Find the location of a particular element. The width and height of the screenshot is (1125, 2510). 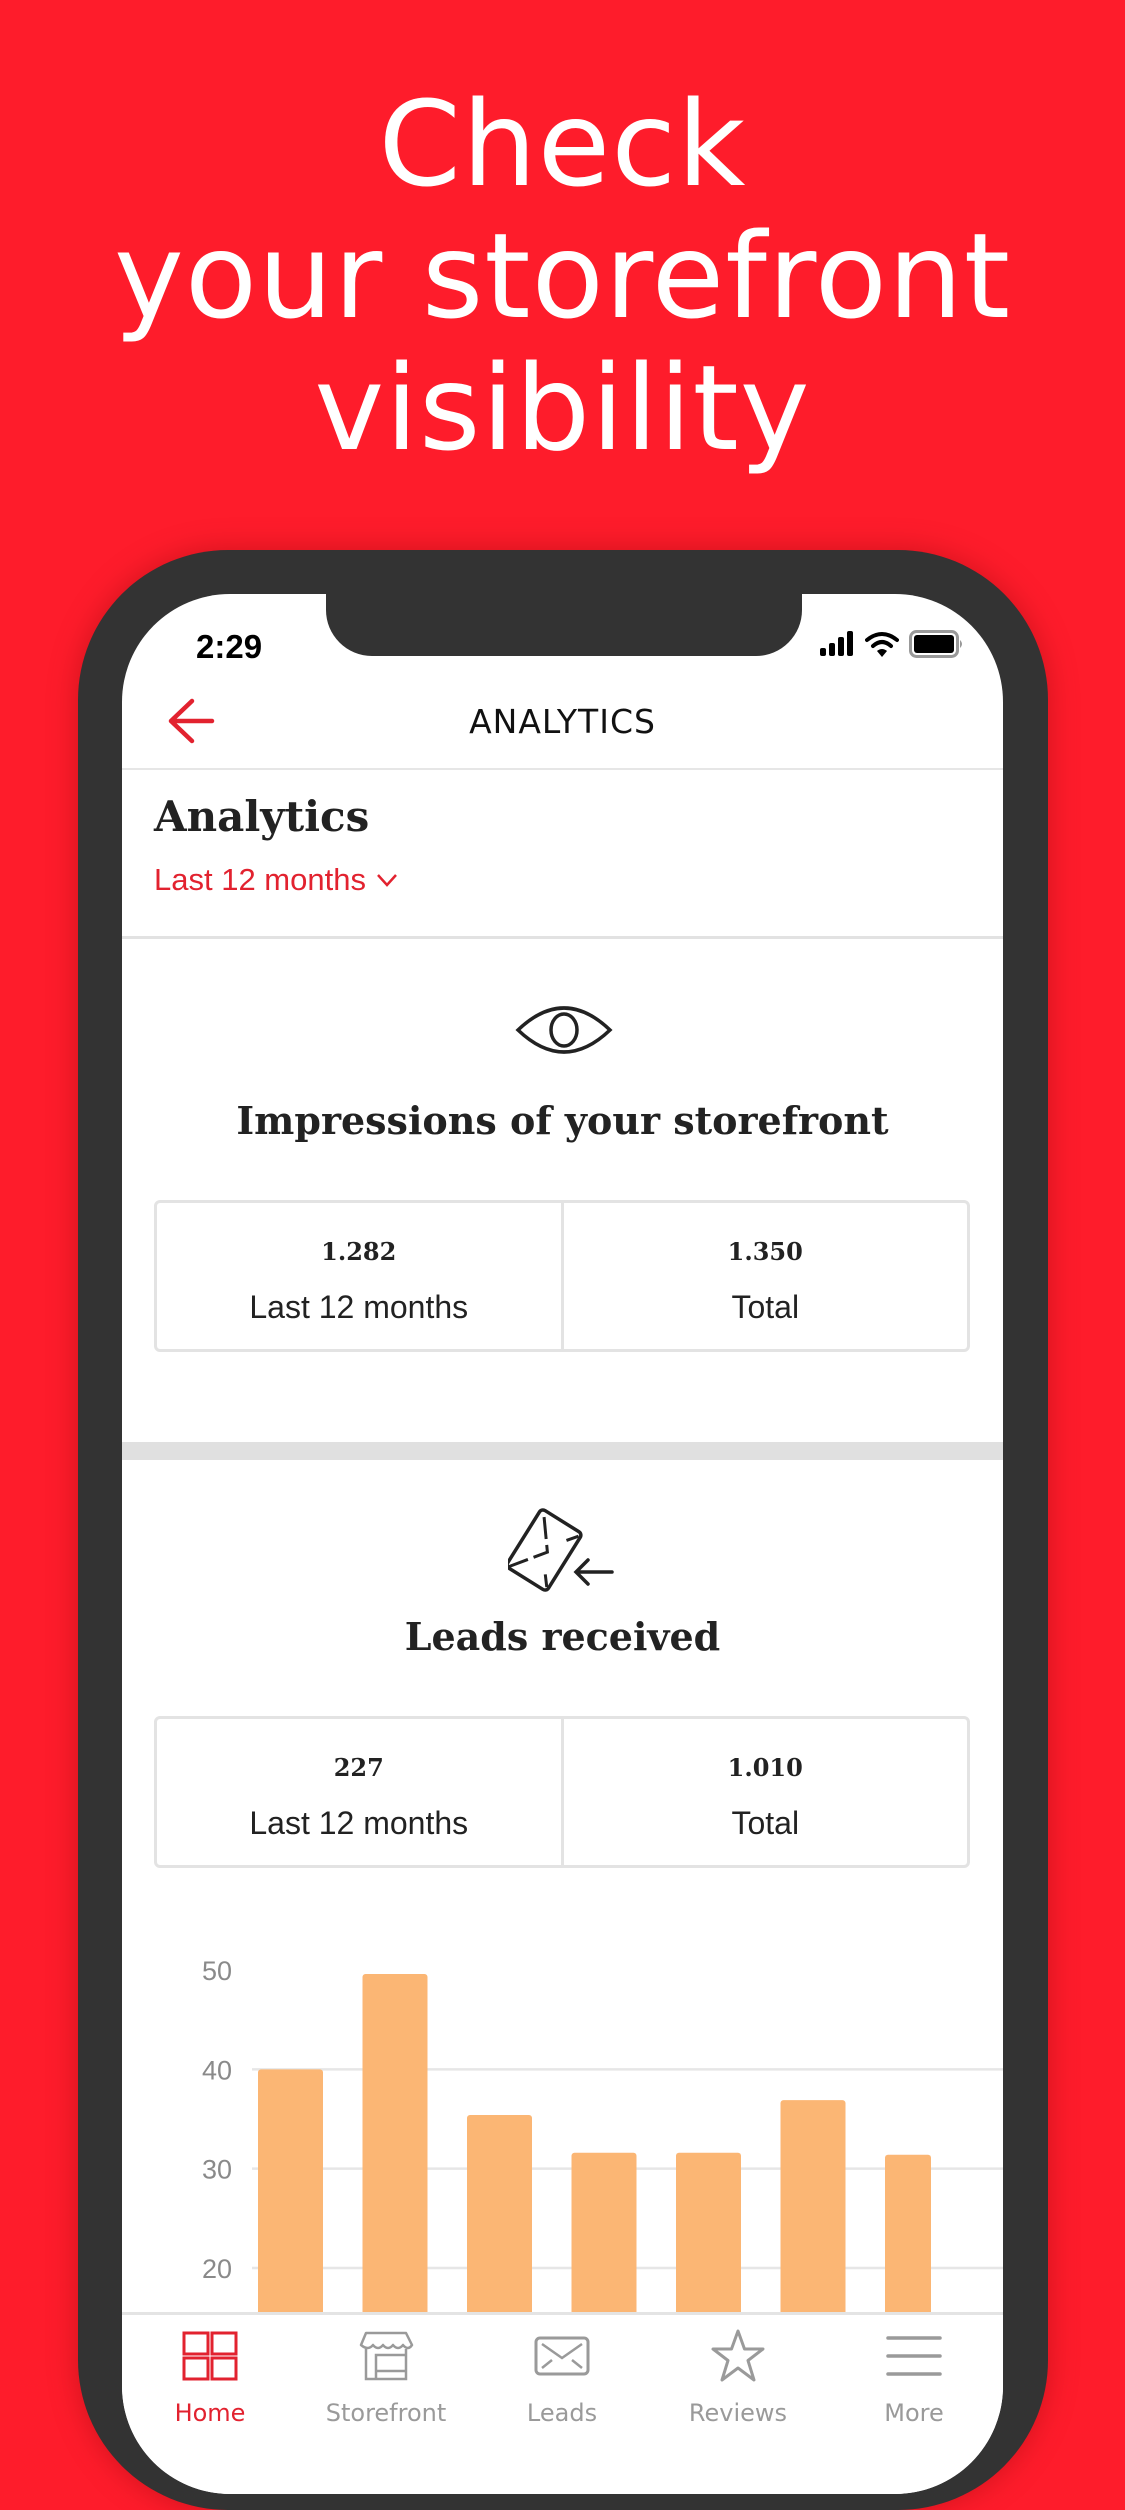

status-icons is located at coordinates (892, 644).